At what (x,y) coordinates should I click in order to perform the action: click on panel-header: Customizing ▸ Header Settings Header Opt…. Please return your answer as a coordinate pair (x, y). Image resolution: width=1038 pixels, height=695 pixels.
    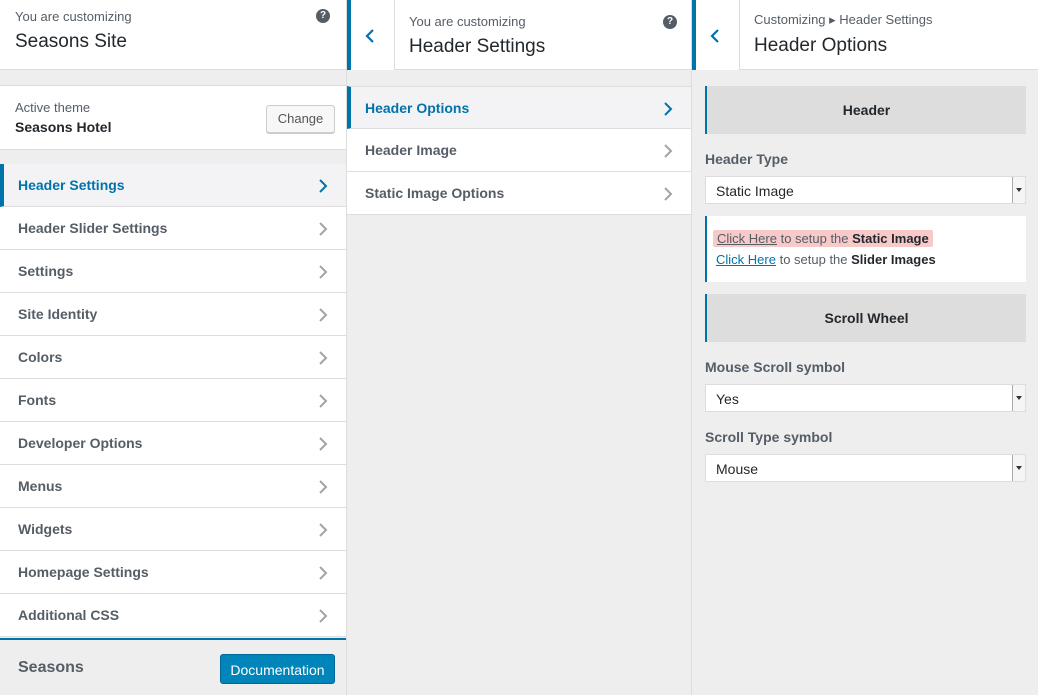
    Looking at the image, I should click on (865, 35).